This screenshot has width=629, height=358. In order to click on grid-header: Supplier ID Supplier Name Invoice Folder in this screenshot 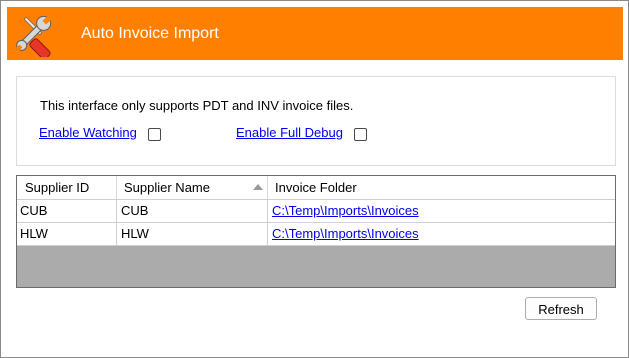, I will do `click(316, 188)`.